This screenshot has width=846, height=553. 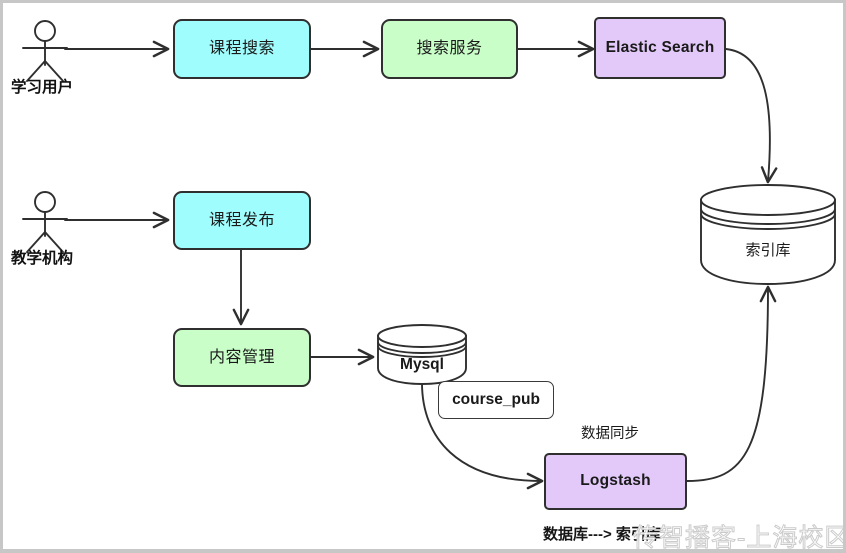 I want to click on node-course-search: 课程搜索, so click(x=242, y=49).